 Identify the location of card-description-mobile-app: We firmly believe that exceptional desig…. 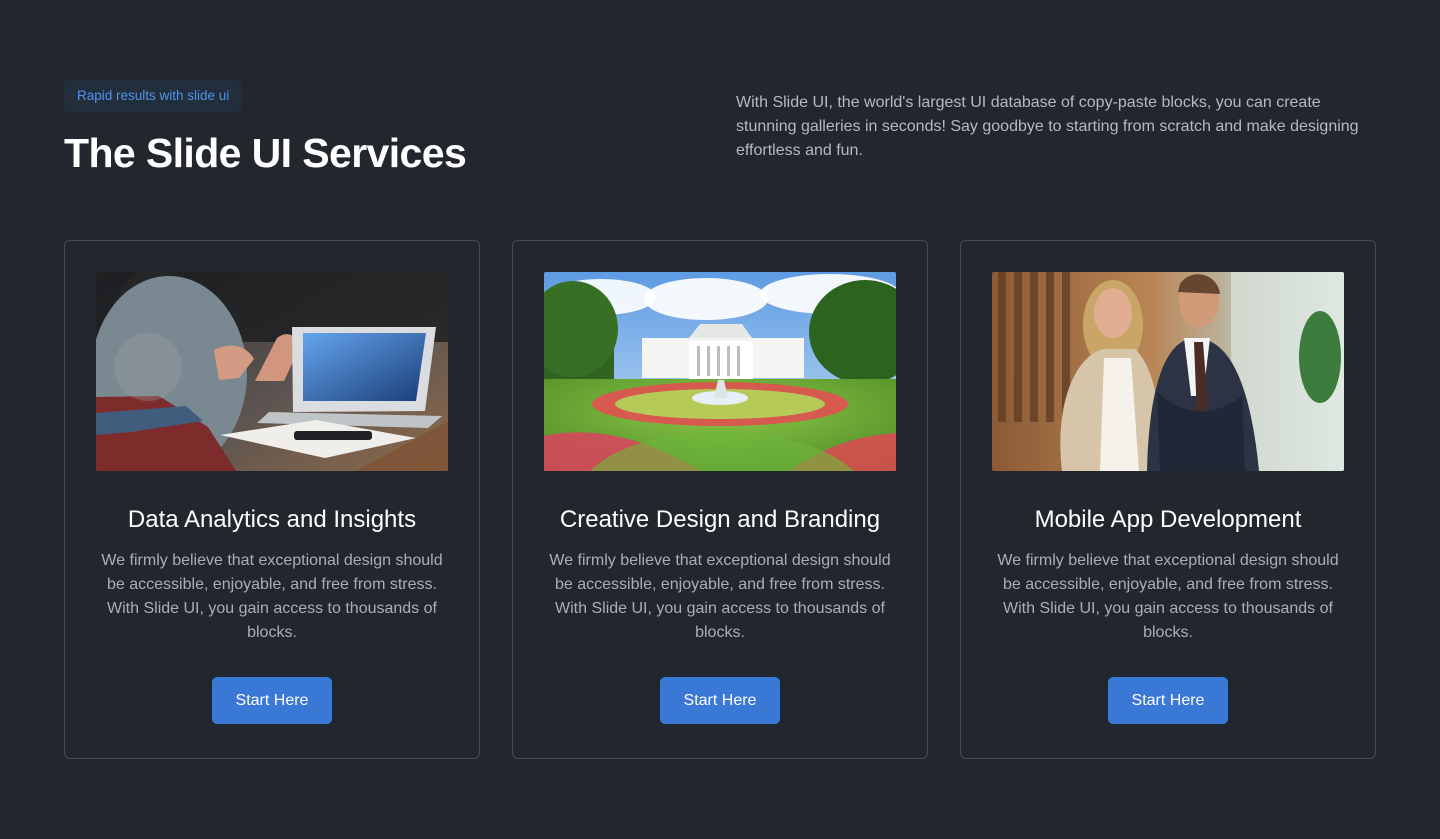
(1168, 596).